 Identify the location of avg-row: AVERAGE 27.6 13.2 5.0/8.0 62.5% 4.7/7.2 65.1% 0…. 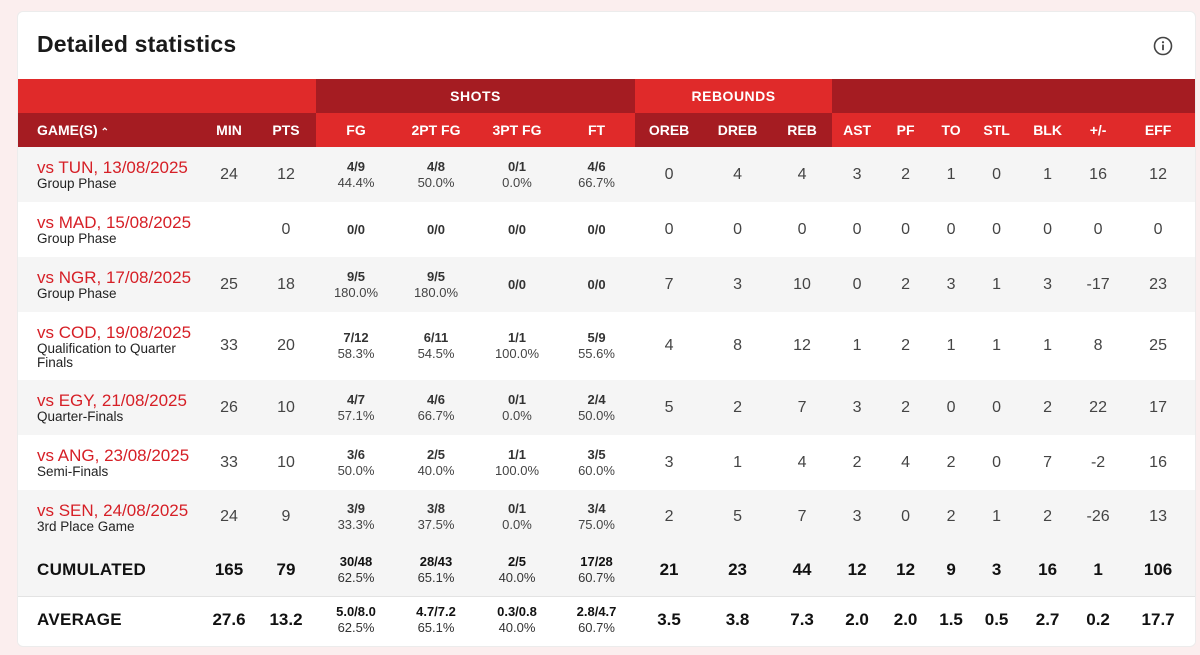
(606, 620).